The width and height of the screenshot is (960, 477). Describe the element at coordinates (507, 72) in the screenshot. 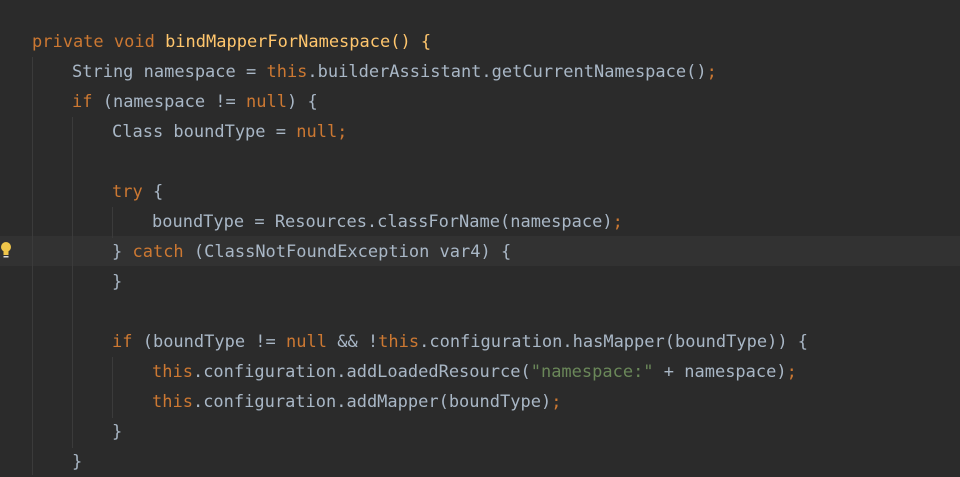

I see `code-token: .builderAssistant.getCurrentNamespace()` at that location.